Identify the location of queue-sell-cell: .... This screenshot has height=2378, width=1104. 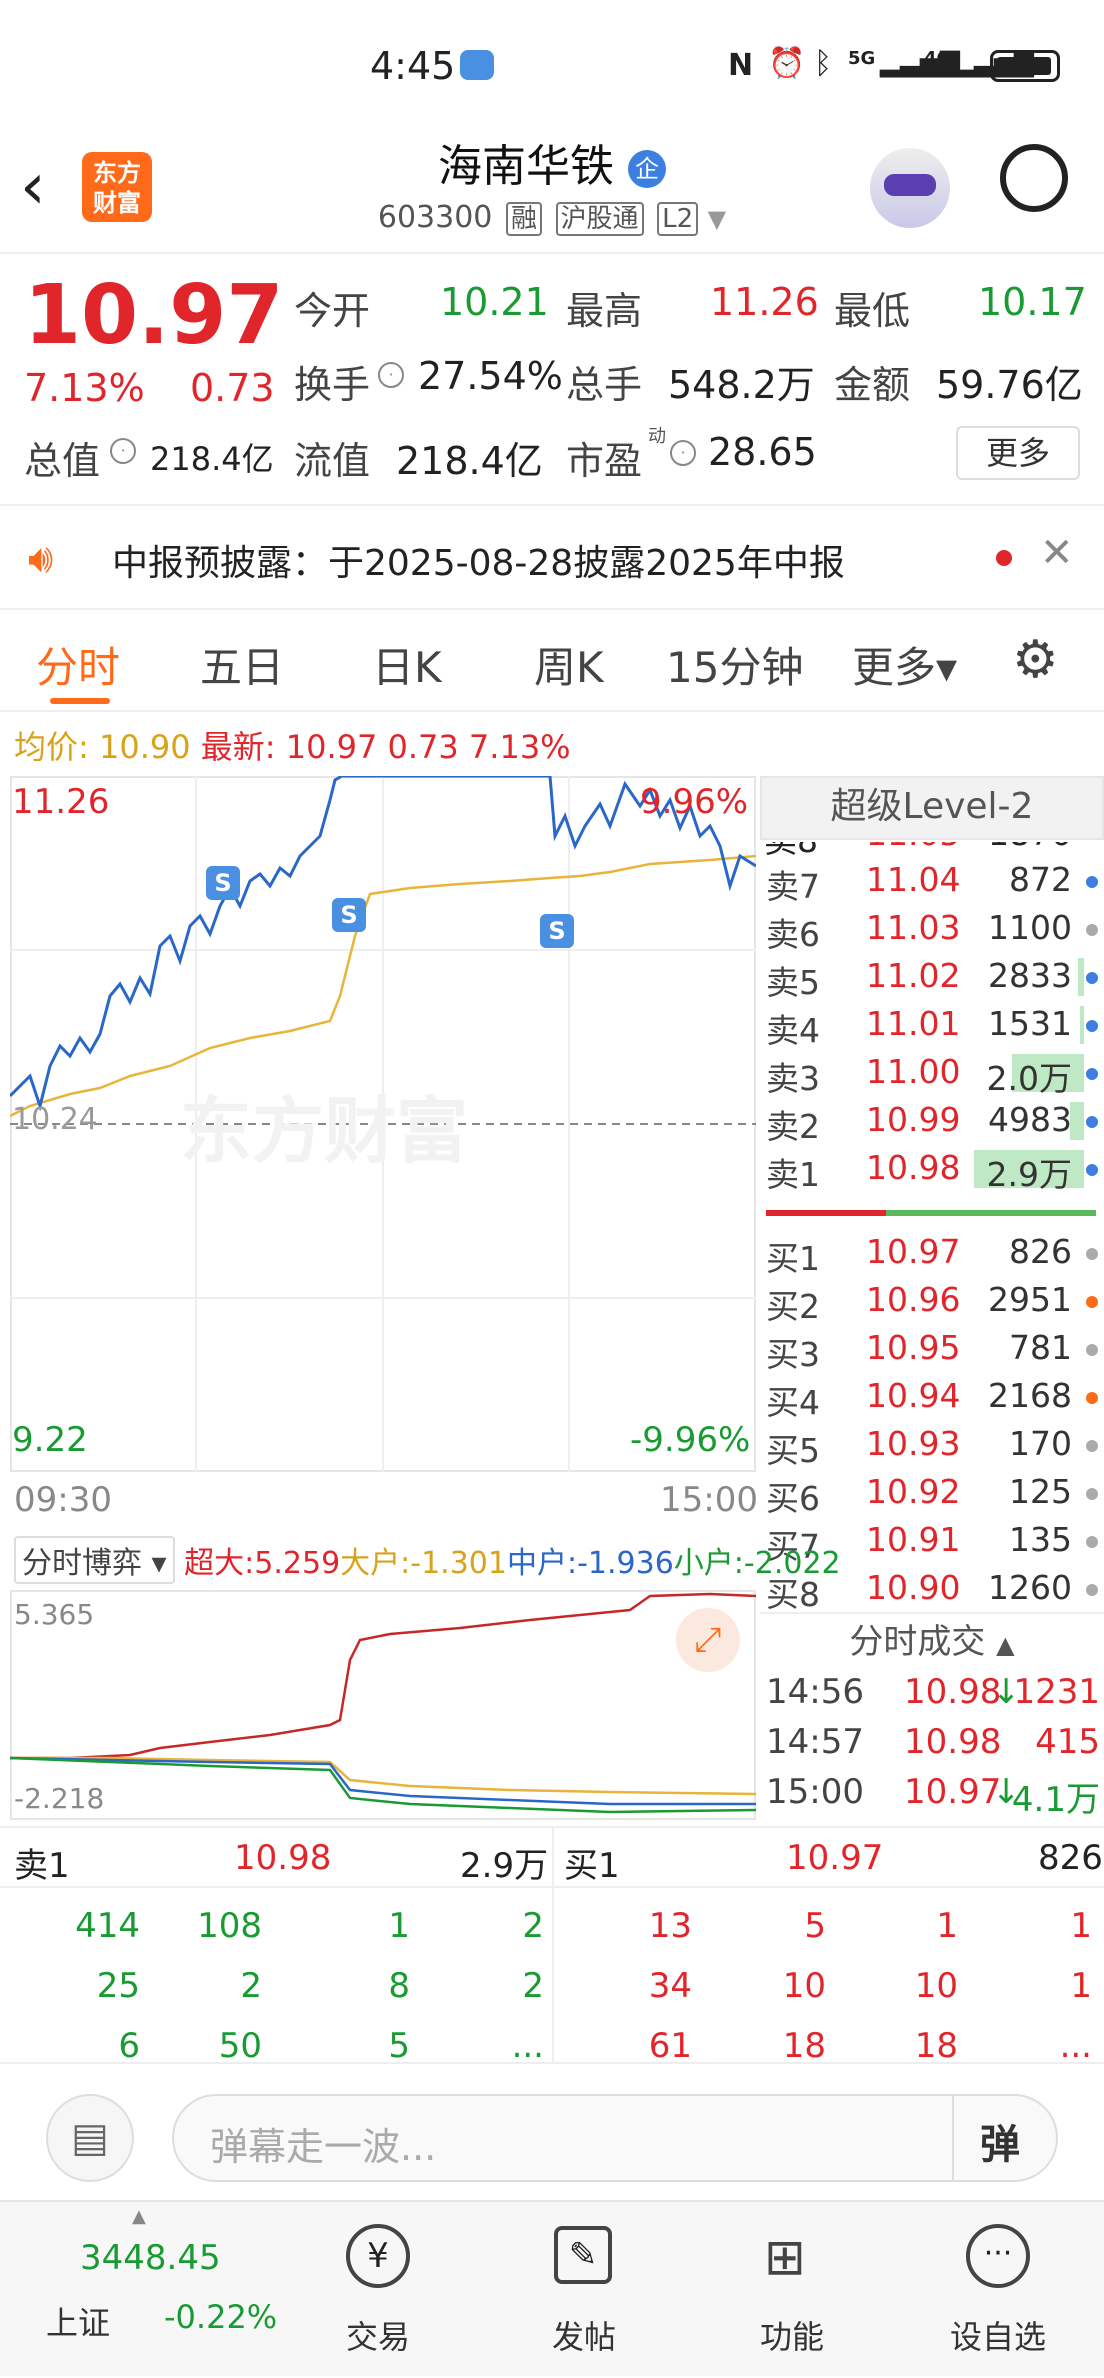
(527, 2046).